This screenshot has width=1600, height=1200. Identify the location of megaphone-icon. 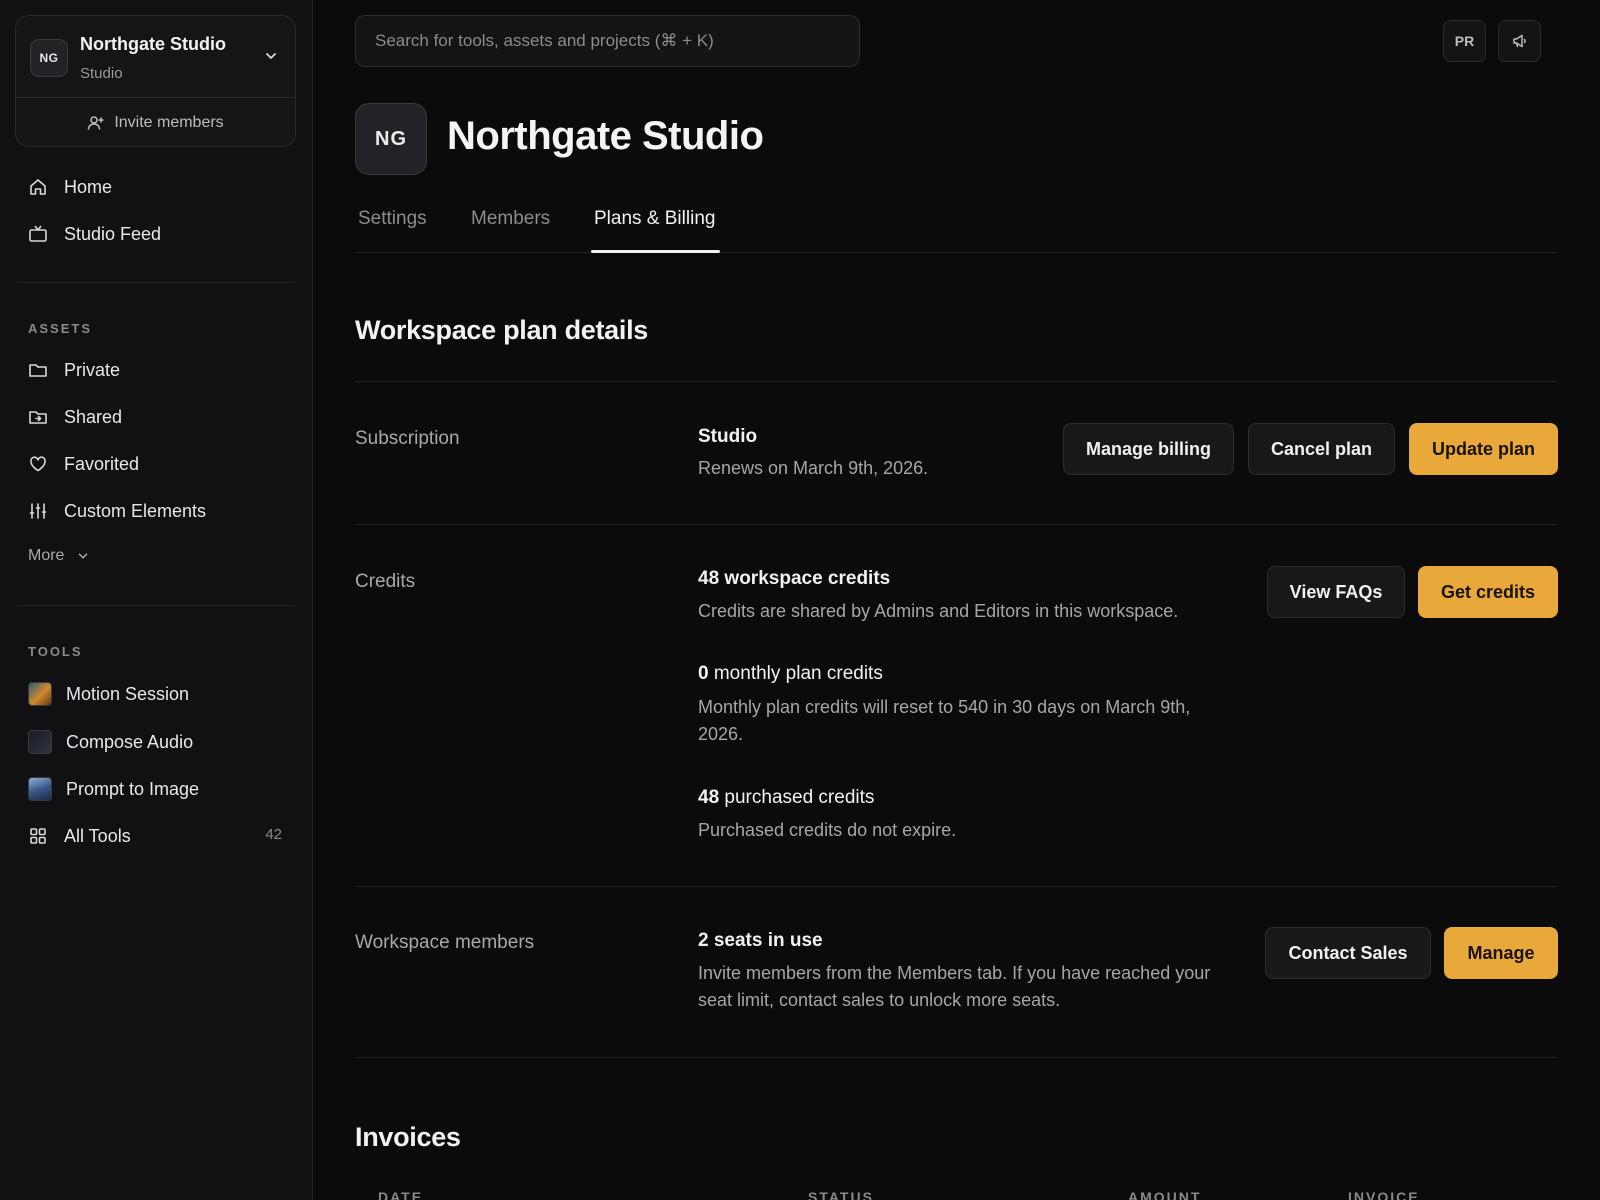
(1519, 41).